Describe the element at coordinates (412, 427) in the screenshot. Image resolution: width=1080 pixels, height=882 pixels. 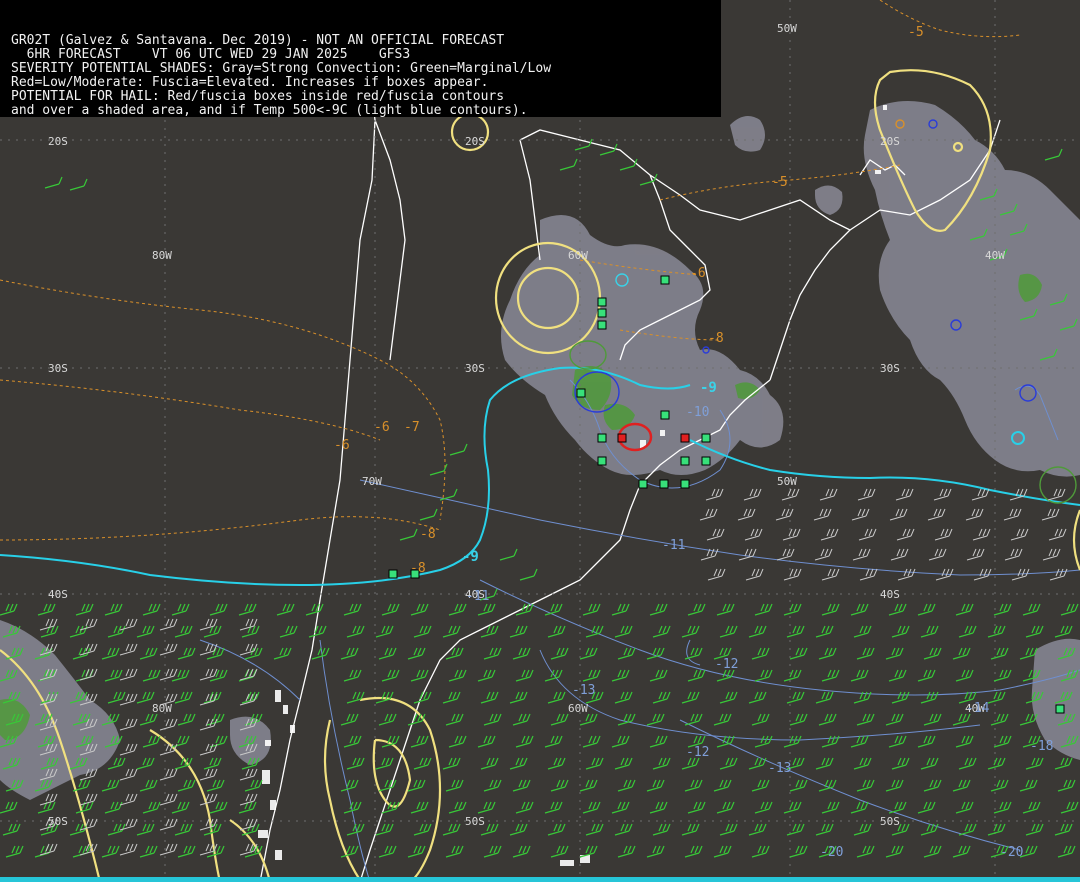
I see `temp-label: -7` at that location.